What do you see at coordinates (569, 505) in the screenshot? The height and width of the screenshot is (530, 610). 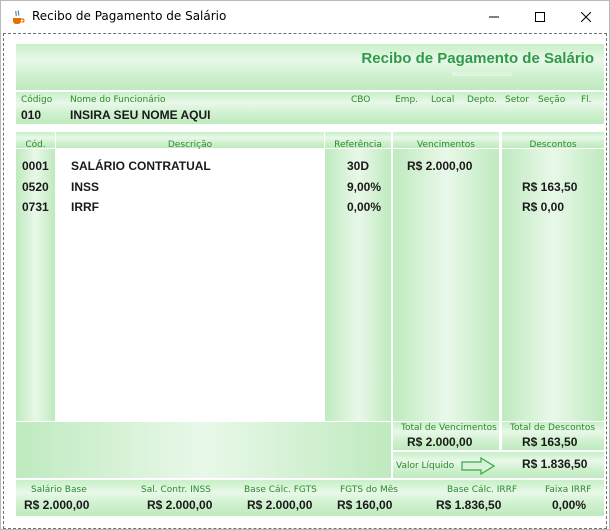 I see `faixa-irrf-value: 0,00%` at bounding box center [569, 505].